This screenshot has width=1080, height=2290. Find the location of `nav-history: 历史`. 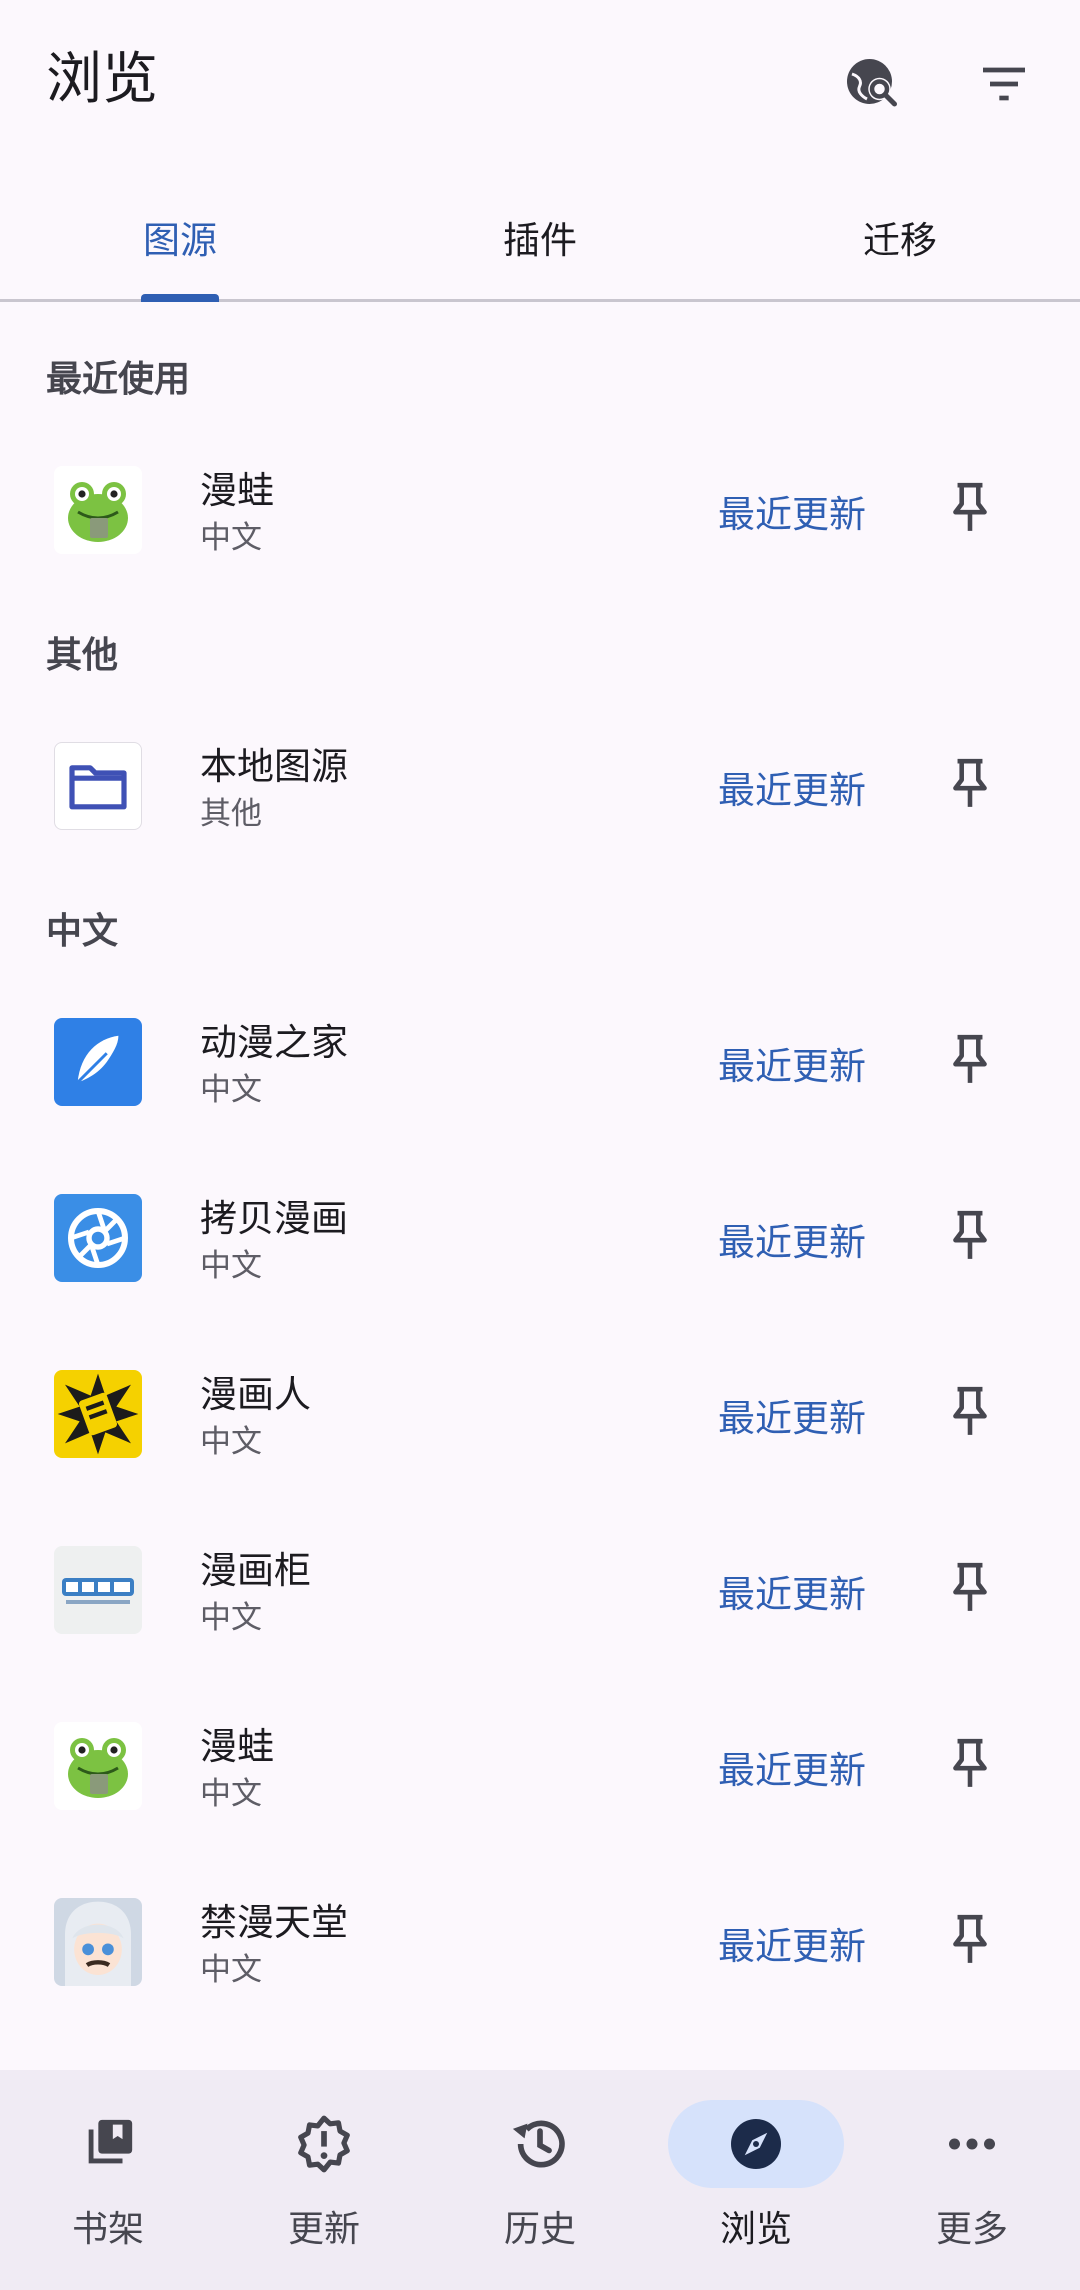

nav-history: 历史 is located at coordinates (540, 2180).